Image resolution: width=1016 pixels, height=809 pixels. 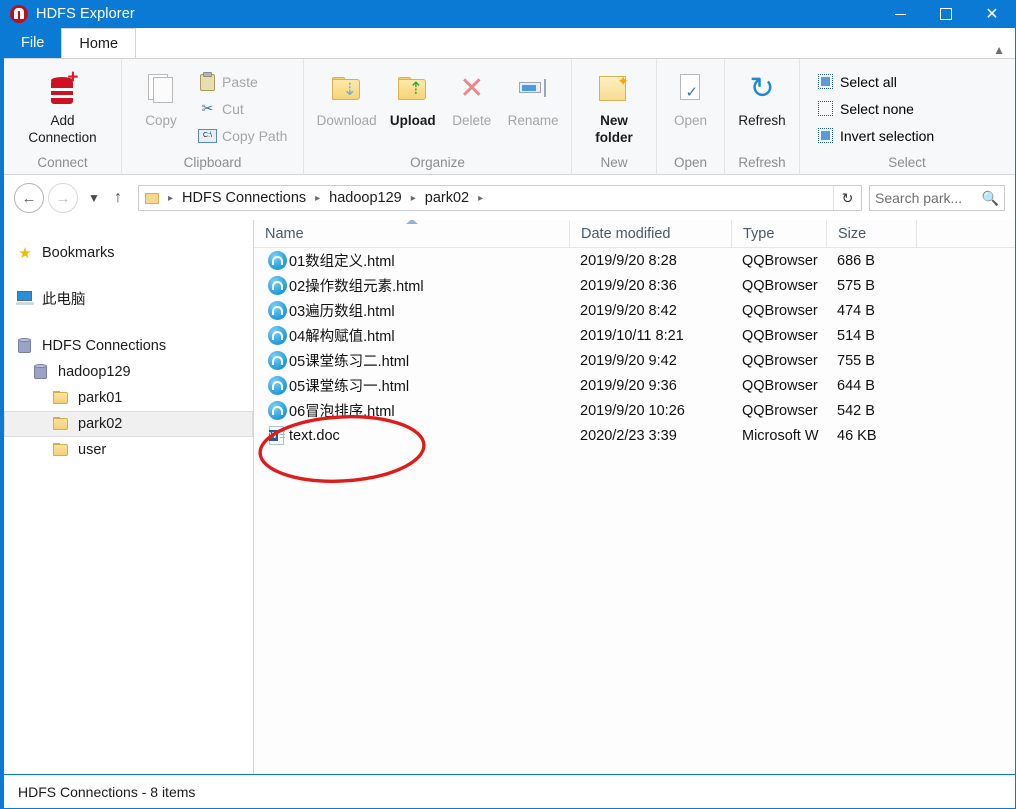 I want to click on sidebar-item-hadoop129: hadoop129, so click(x=128, y=372).